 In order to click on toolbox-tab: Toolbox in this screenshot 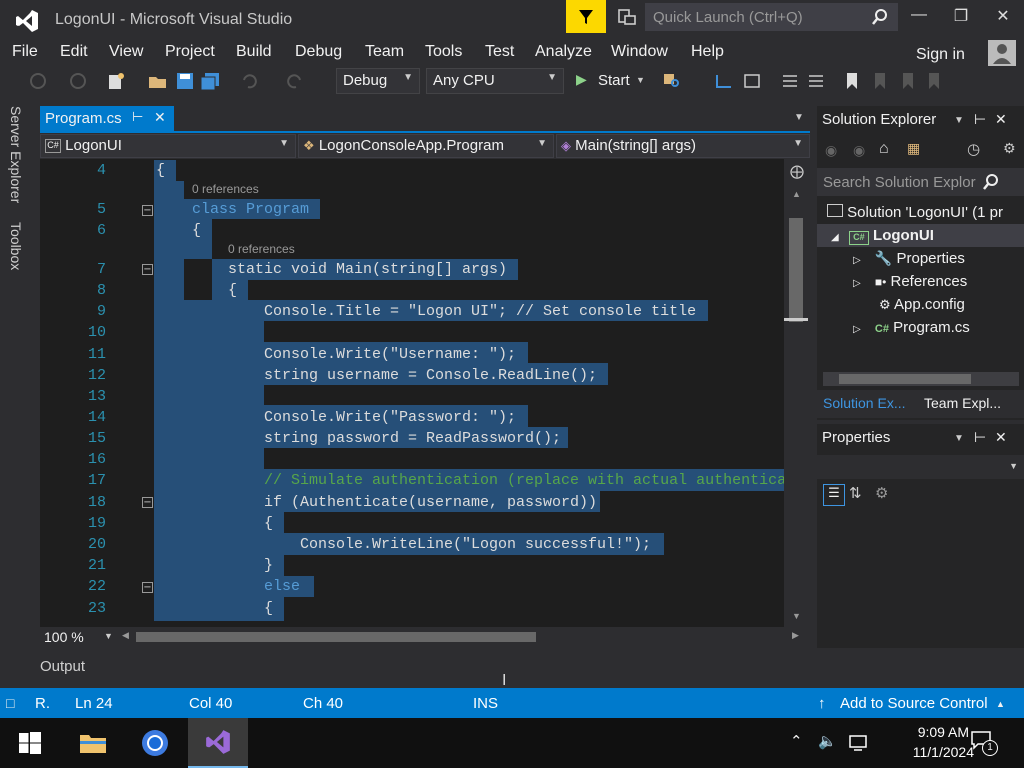, I will do `click(16, 246)`.